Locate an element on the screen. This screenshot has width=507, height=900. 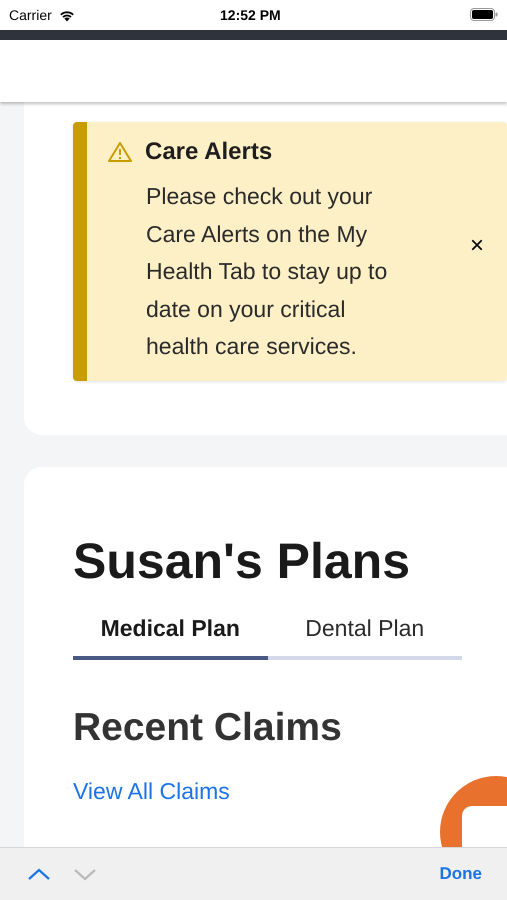
alert-message: Please check out your Care Alerts on the My Health Tab to stay up to date on your critical health care services. is located at coordinates (267, 271).